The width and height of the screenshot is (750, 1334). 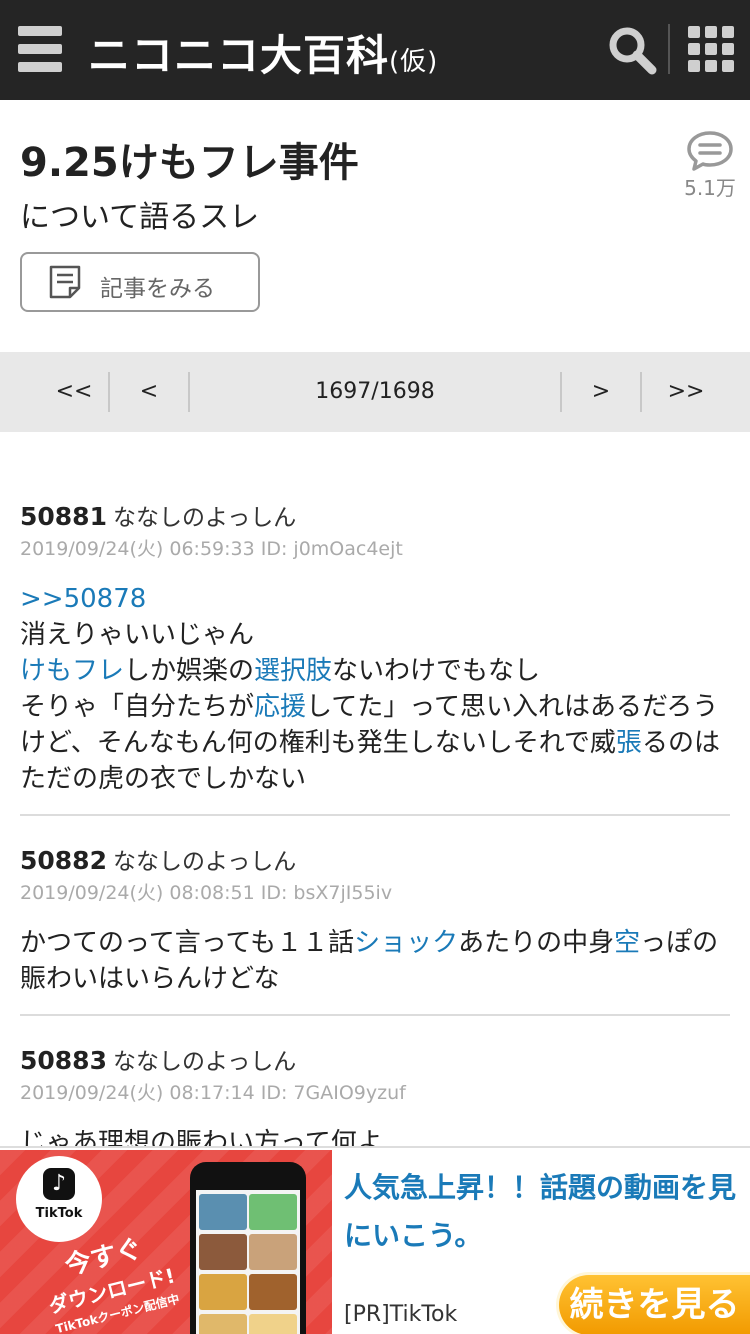 I want to click on ad-badge-name: TikTok, so click(x=59, y=1213).